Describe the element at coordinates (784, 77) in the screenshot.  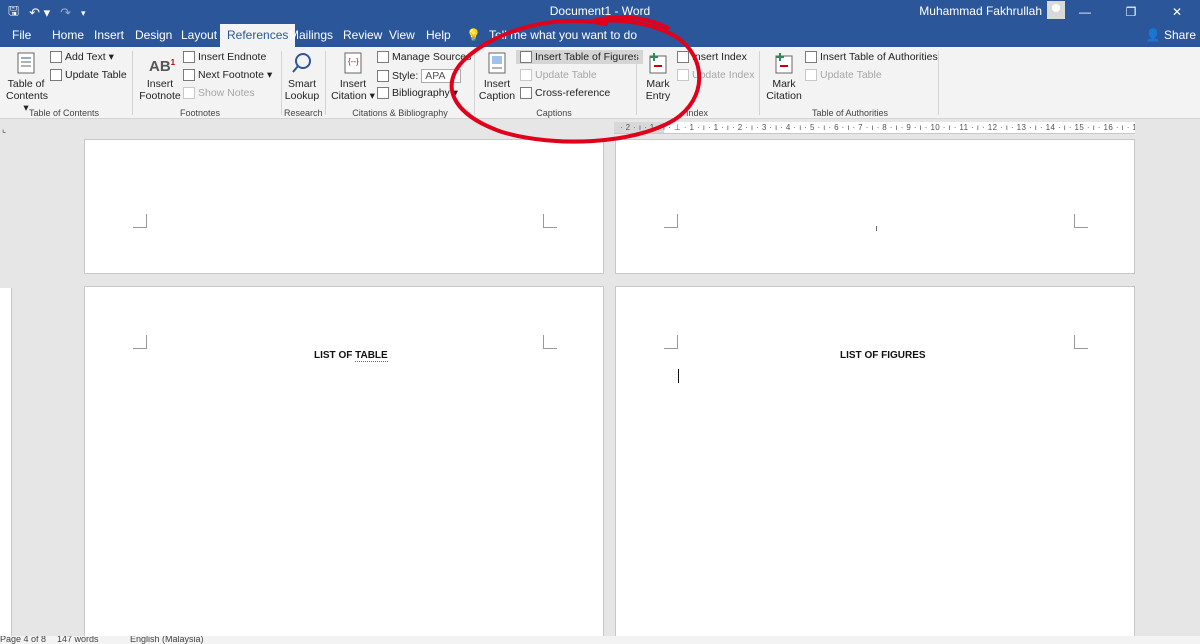
I see `mark-citation-button: Mark Citation` at that location.